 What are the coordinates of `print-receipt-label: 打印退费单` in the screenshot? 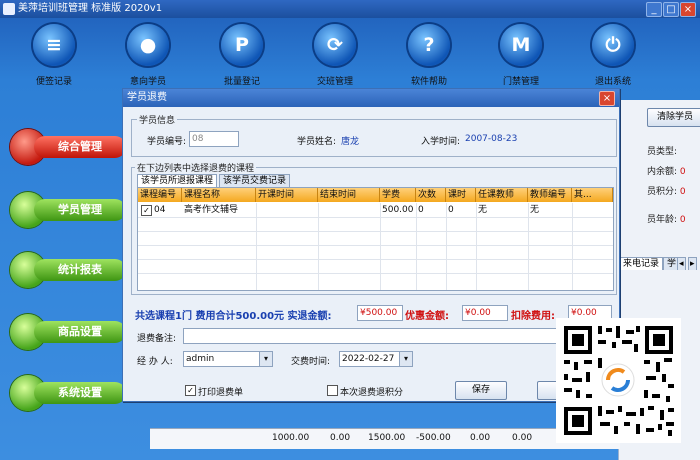 It's located at (221, 393).